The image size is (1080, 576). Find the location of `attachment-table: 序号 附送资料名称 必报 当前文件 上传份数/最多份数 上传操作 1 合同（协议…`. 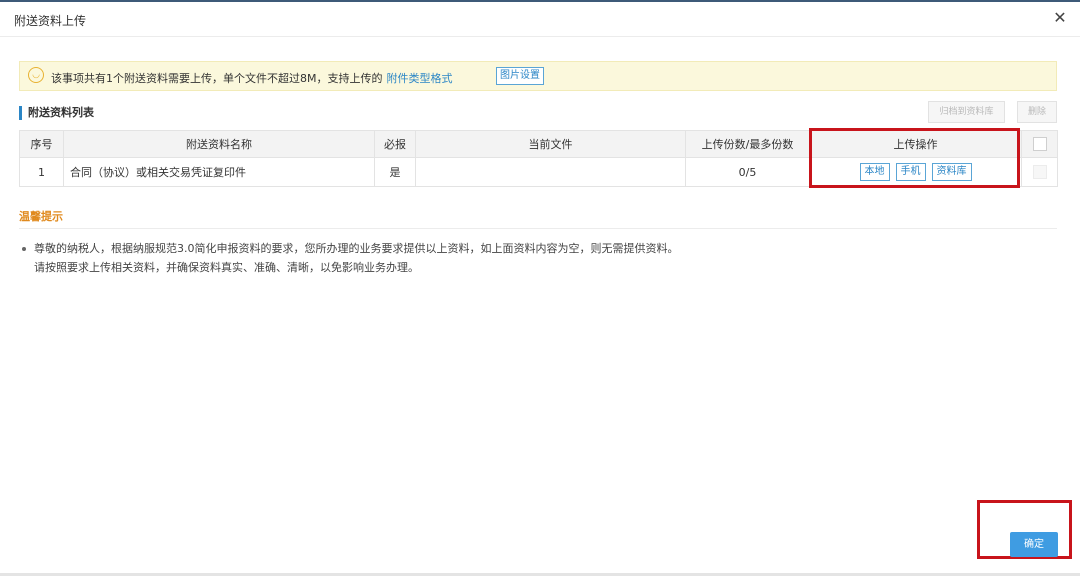

attachment-table: 序号 附送资料名称 必报 当前文件 上传份数/最多份数 上传操作 1 合同（协议… is located at coordinates (538, 158).